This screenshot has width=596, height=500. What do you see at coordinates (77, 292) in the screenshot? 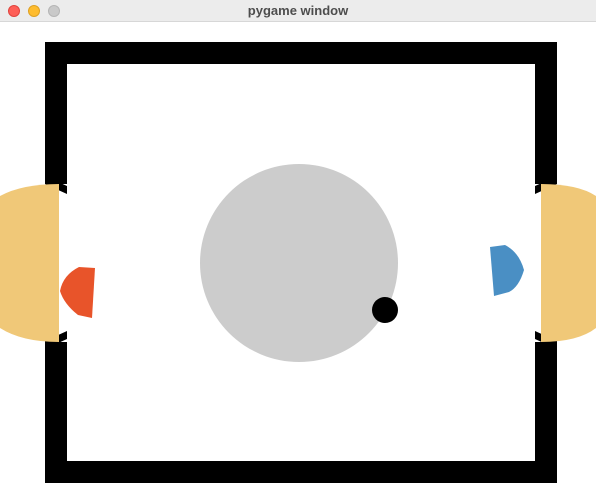
I see `left-mallet` at bounding box center [77, 292].